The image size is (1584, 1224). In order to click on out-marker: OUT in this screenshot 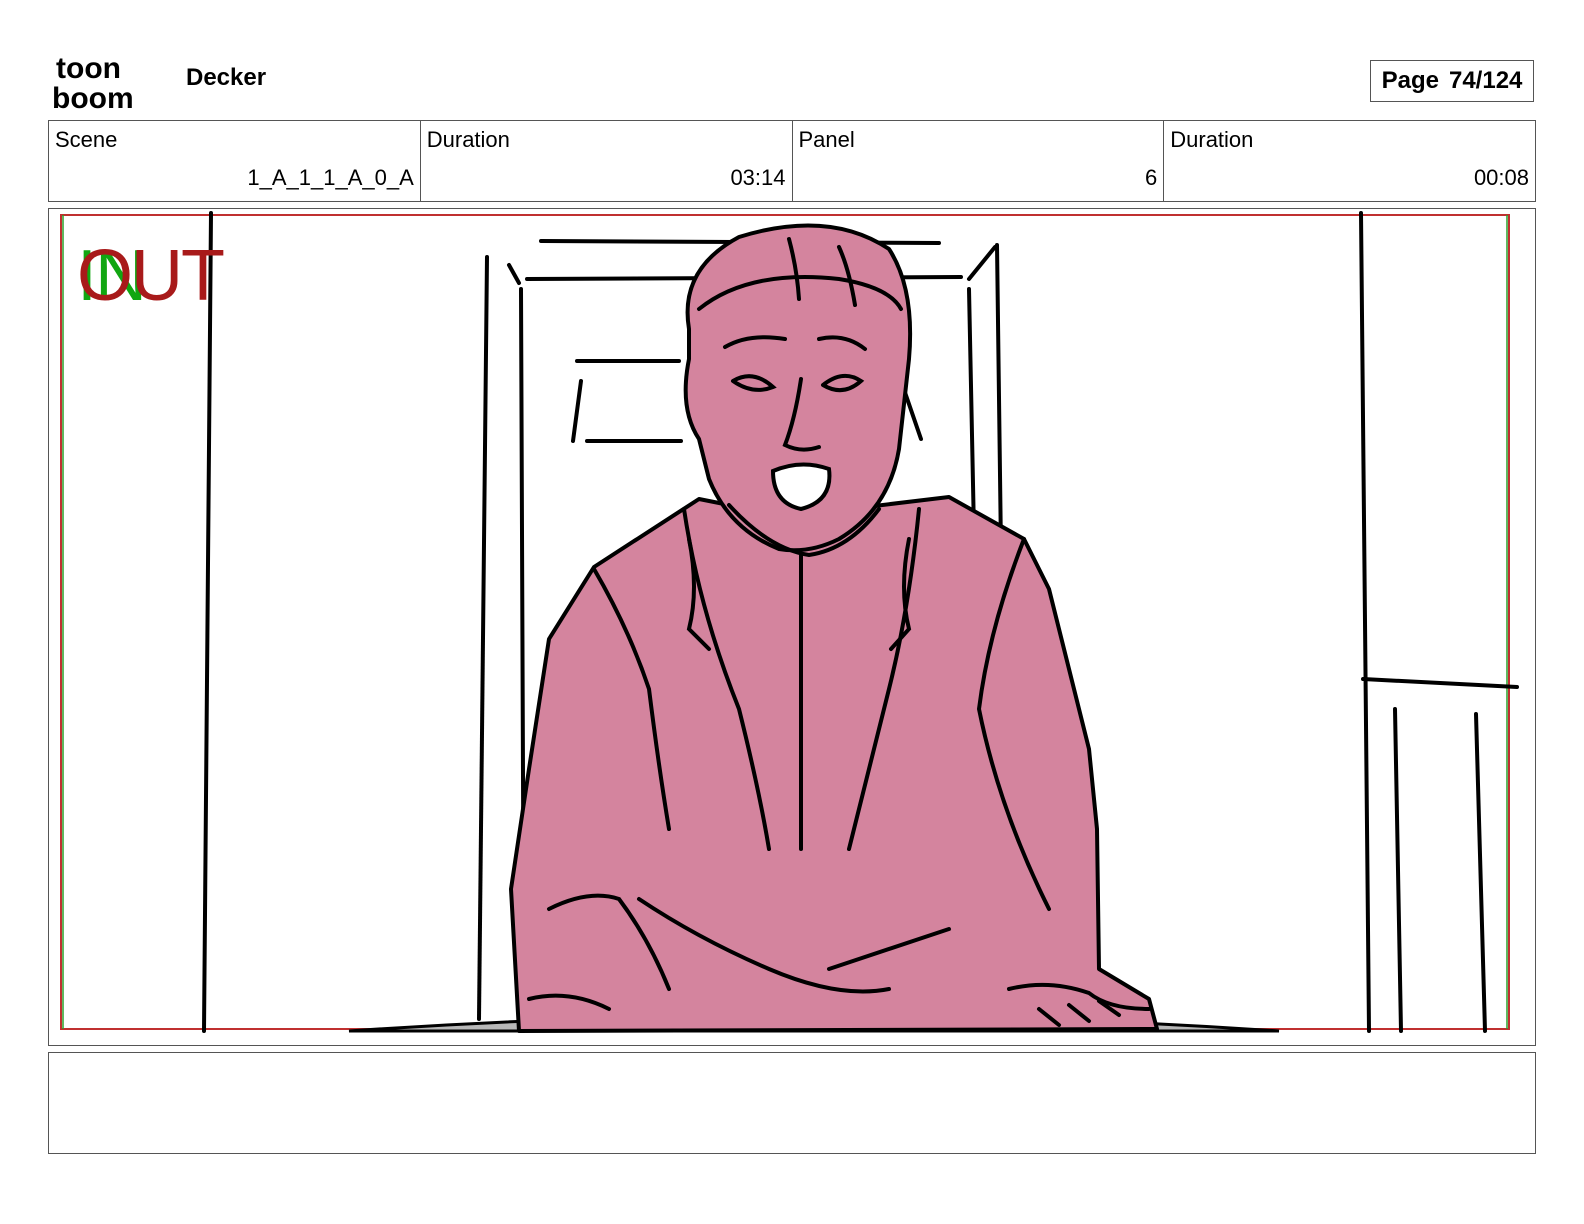, I will do `click(151, 276)`.